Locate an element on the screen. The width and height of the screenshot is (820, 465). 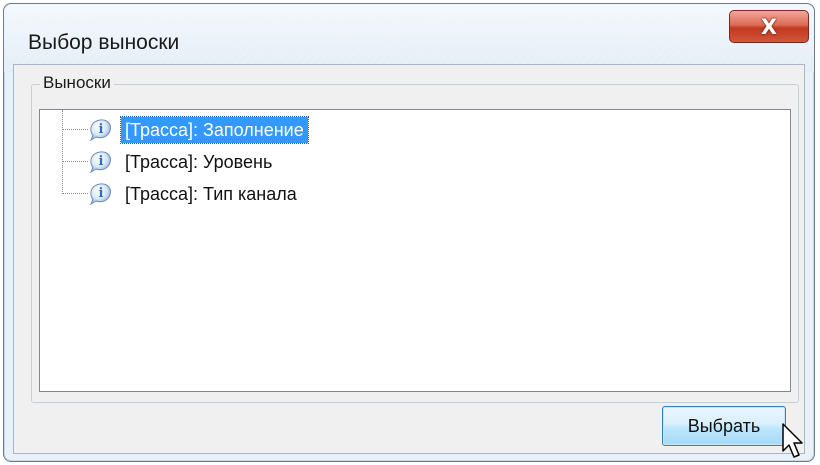
close-icon: X is located at coordinates (769, 26).